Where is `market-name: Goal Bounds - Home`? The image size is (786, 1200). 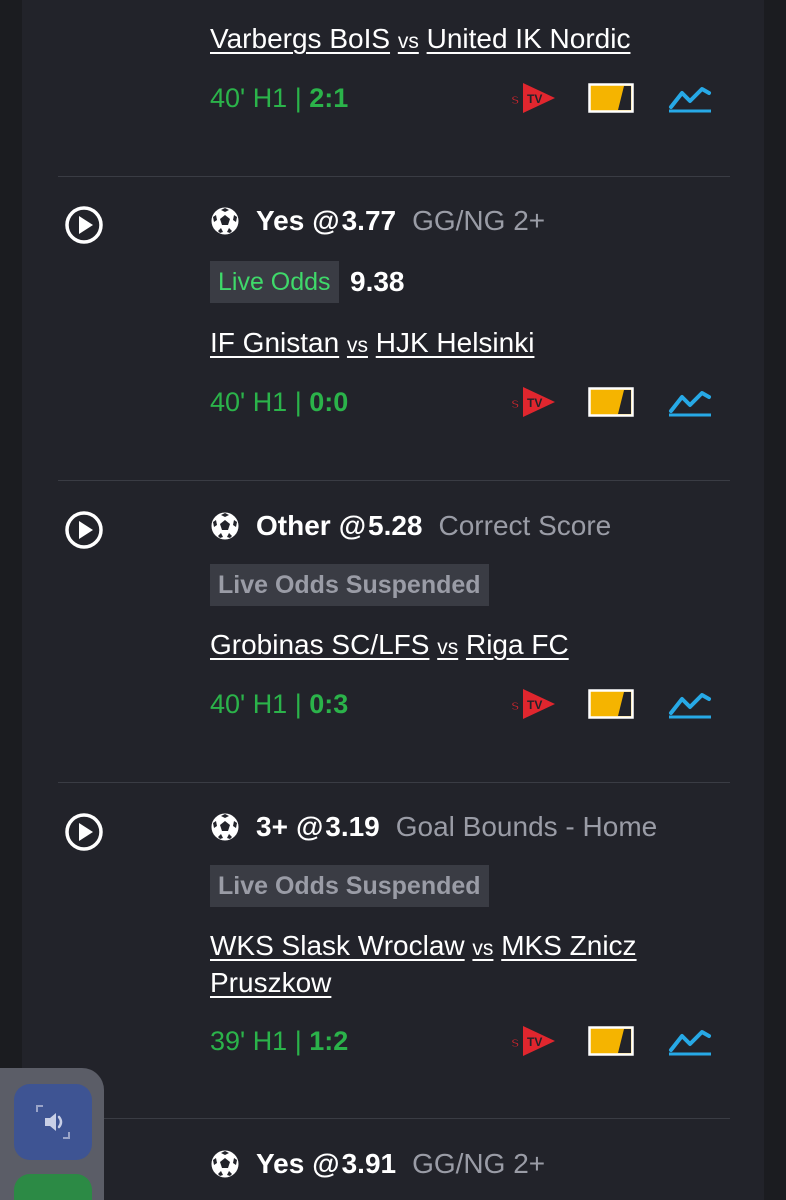
market-name: Goal Bounds - Home is located at coordinates (526, 826).